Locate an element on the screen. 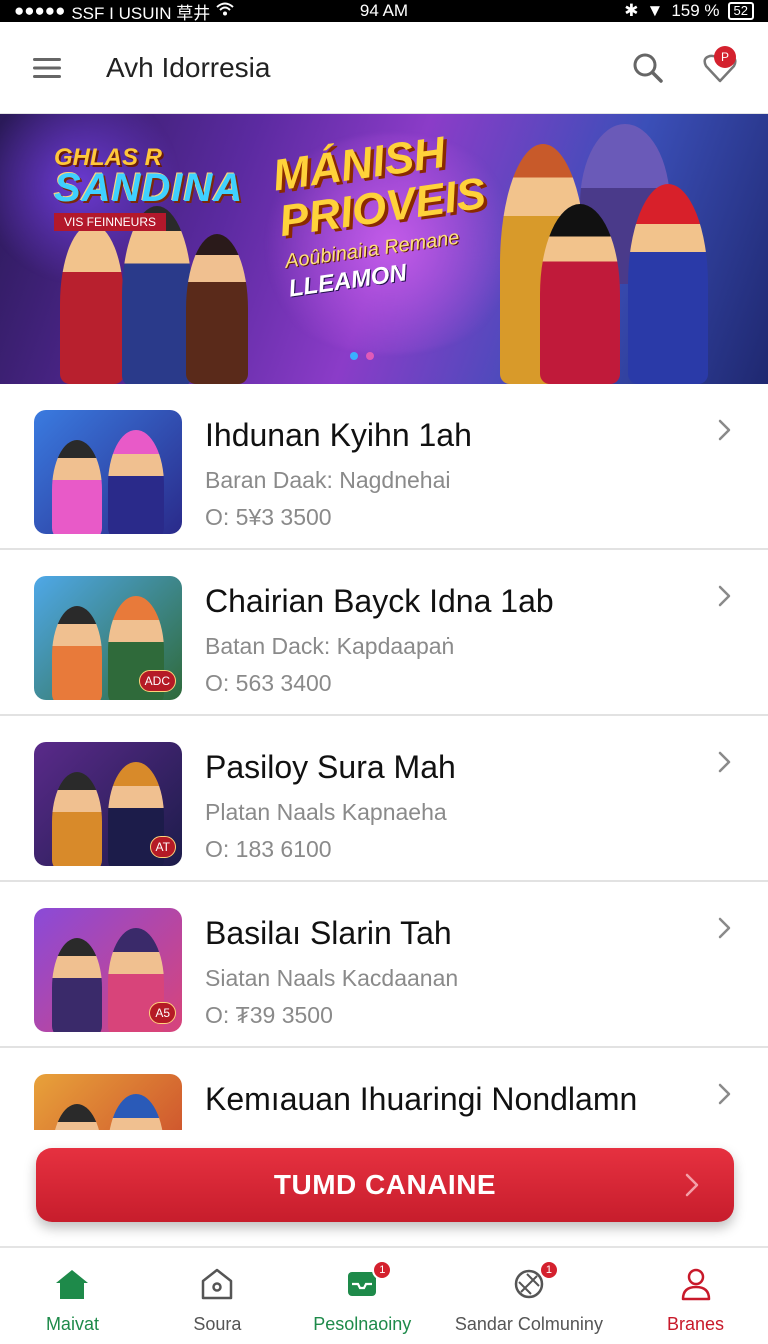 The width and height of the screenshot is (768, 1344). pagination-dot-active is located at coordinates (354, 356).